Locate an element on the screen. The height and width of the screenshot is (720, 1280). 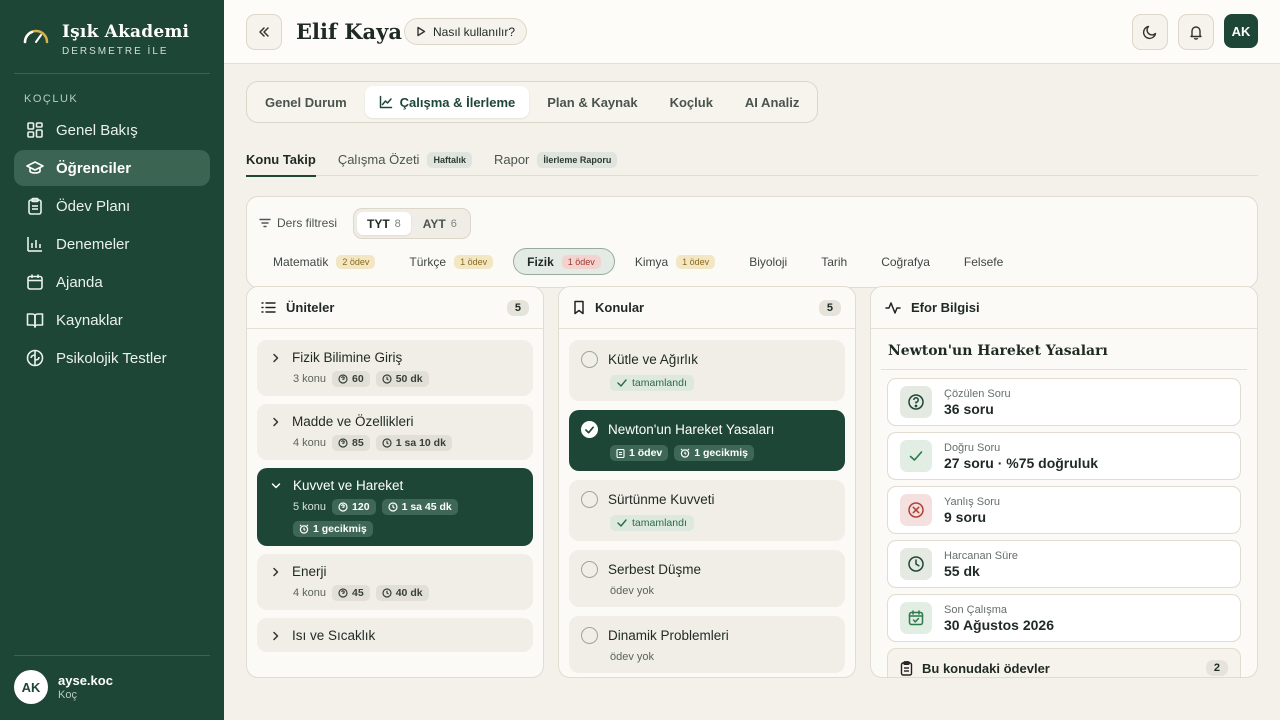
subject-chip: Türkçe 1 ödev is located at coordinates (451, 261).